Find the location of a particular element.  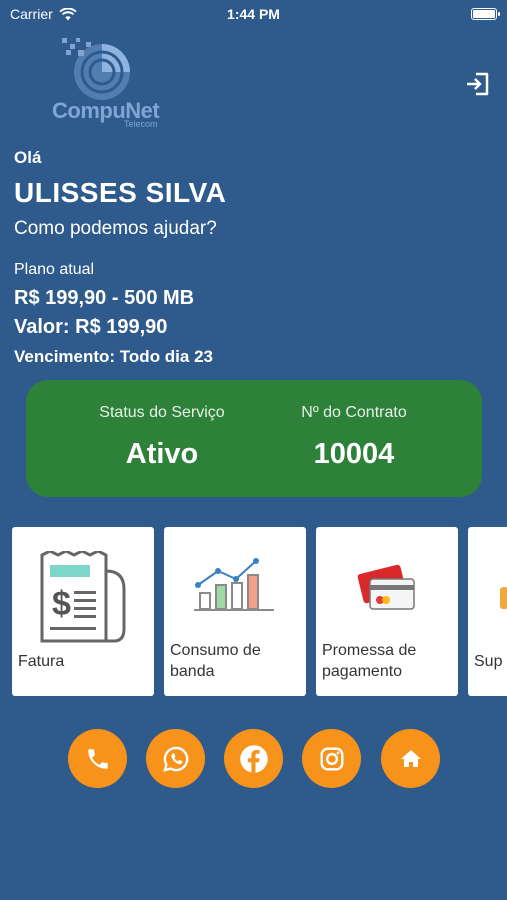

phone-icon is located at coordinates (97, 758).